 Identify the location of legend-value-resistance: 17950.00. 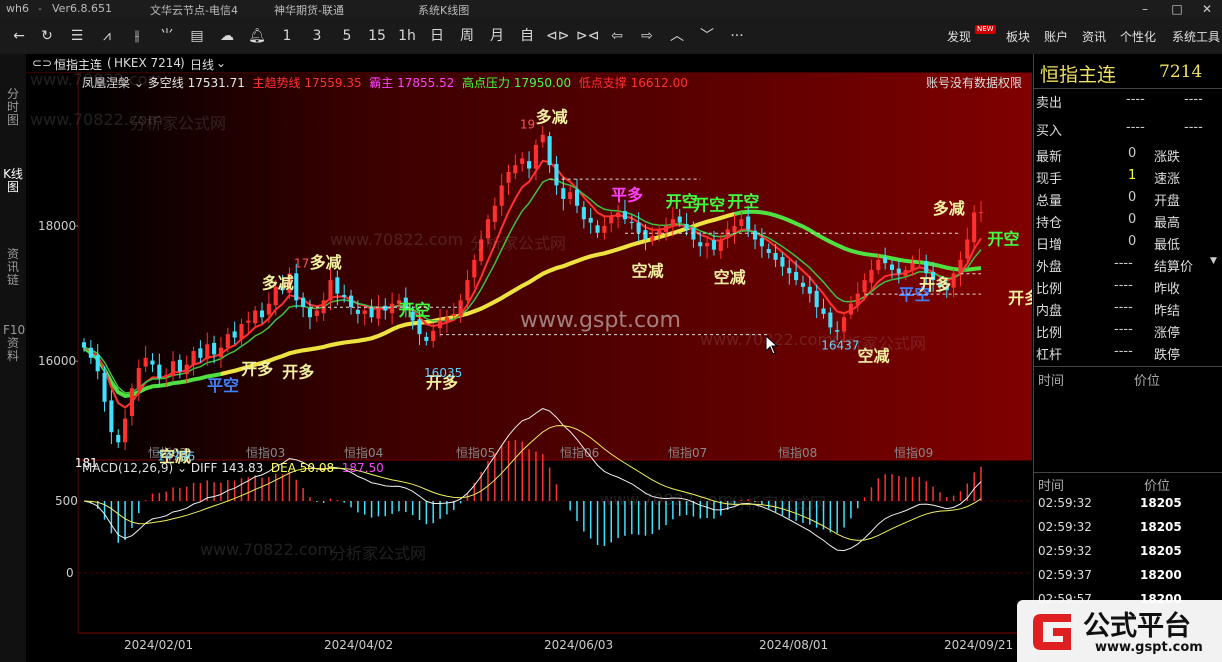
(542, 83).